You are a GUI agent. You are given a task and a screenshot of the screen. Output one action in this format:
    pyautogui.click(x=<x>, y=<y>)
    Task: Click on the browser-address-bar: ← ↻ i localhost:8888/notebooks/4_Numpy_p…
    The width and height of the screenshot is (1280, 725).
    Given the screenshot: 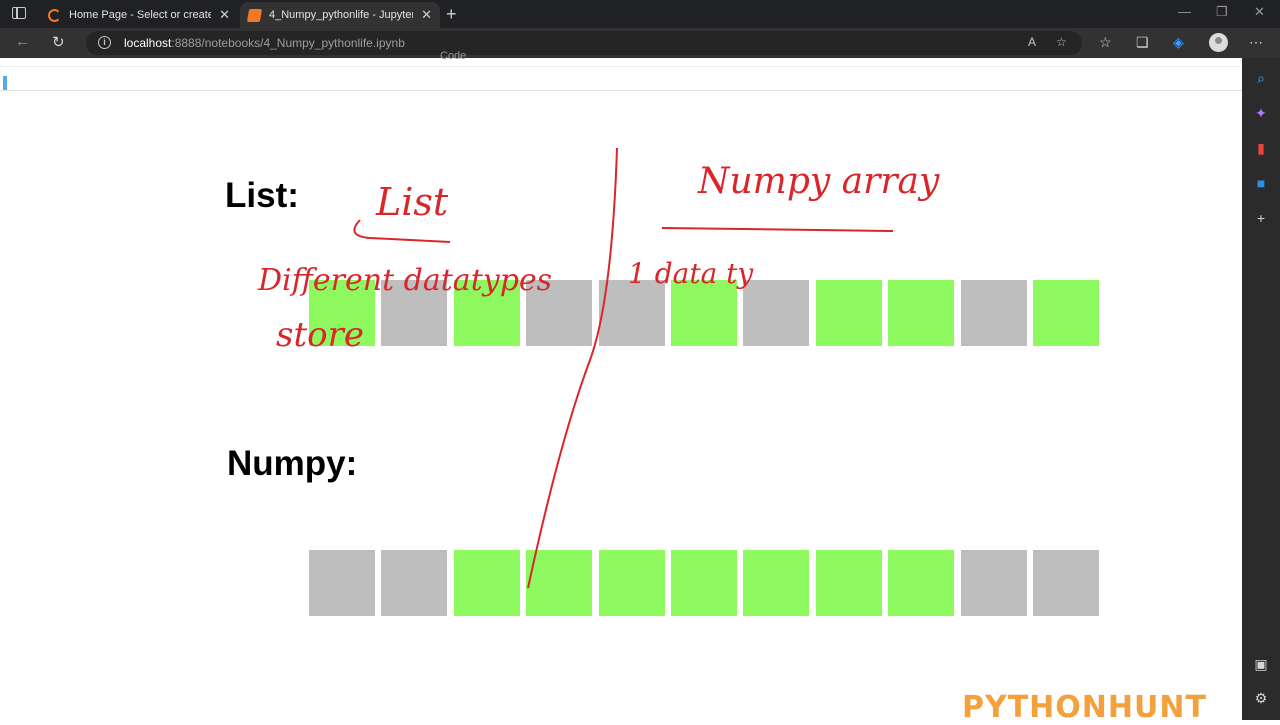 What is the action you would take?
    pyautogui.click(x=640, y=43)
    